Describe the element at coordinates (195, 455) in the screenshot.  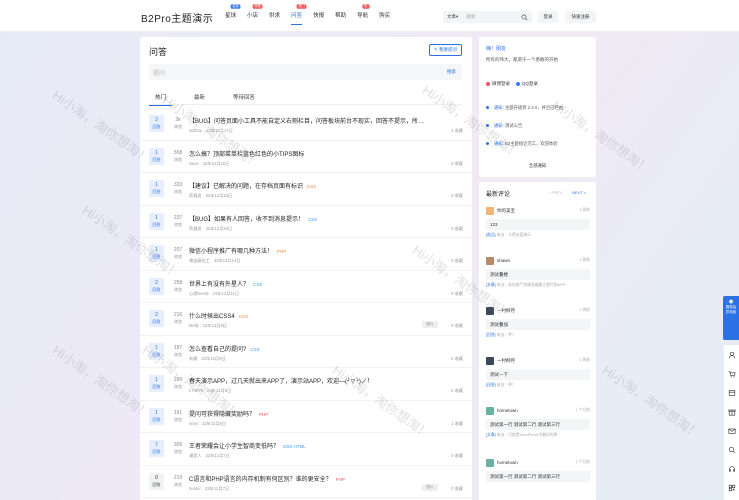
I see `question-author: 漫索人` at that location.